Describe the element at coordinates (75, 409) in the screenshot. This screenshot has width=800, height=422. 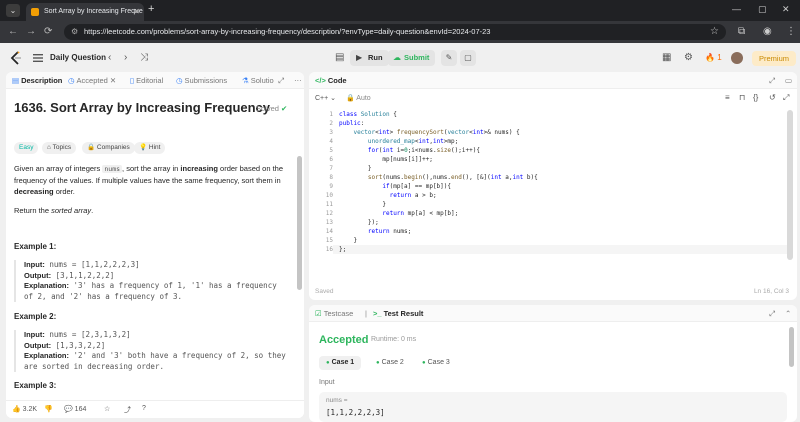
I see `comments-button: 💬 164` at that location.